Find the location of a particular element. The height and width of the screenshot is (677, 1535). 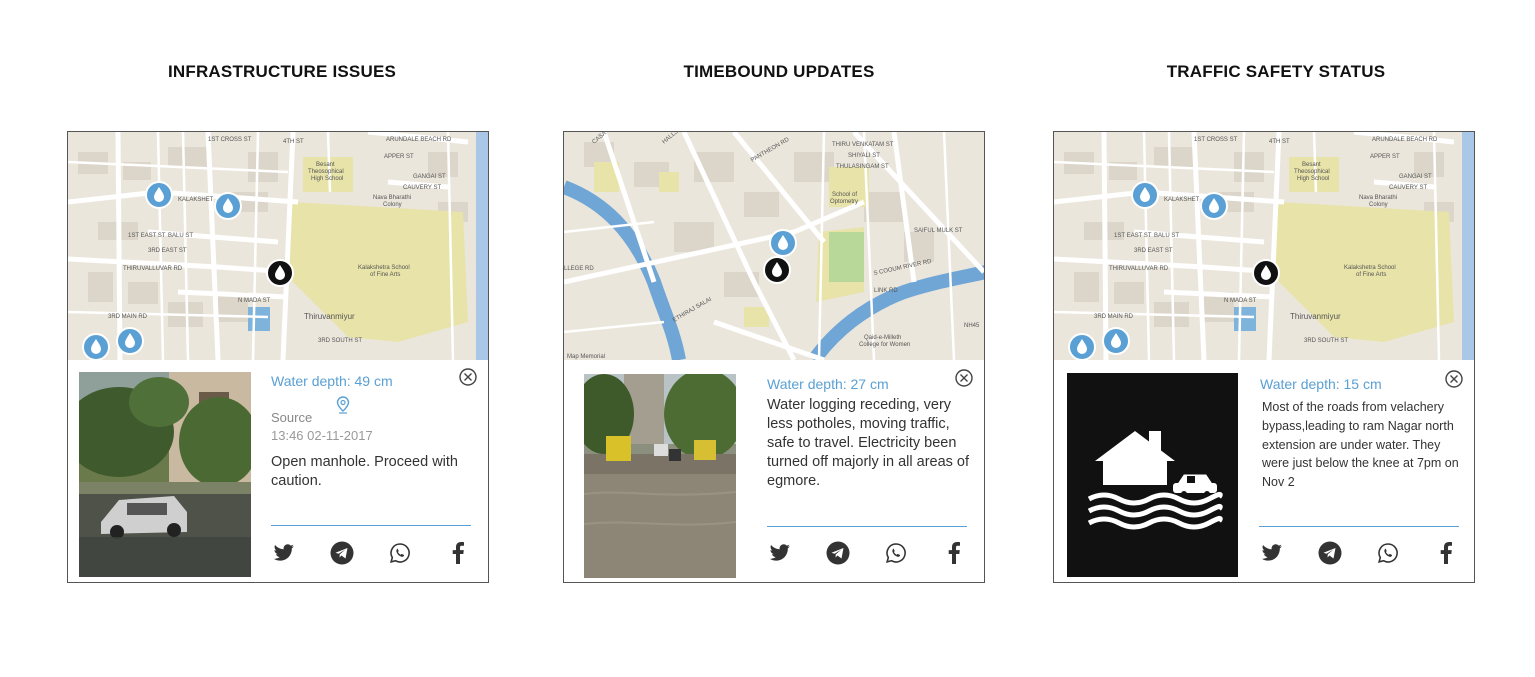

svg-text: APPER ST is located at coordinates (399, 157).